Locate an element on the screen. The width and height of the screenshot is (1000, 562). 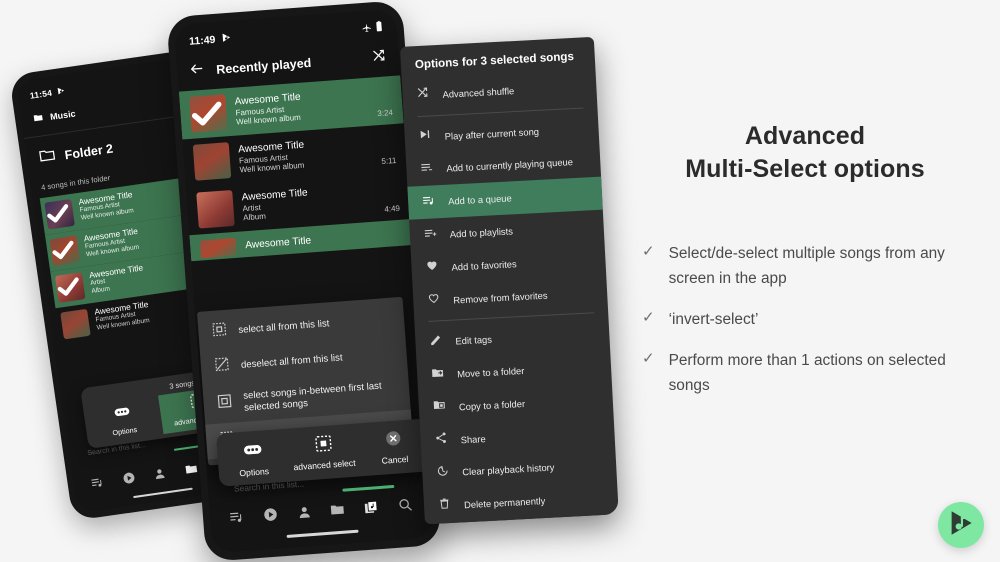
queue-add-icon is located at coordinates (427, 169).